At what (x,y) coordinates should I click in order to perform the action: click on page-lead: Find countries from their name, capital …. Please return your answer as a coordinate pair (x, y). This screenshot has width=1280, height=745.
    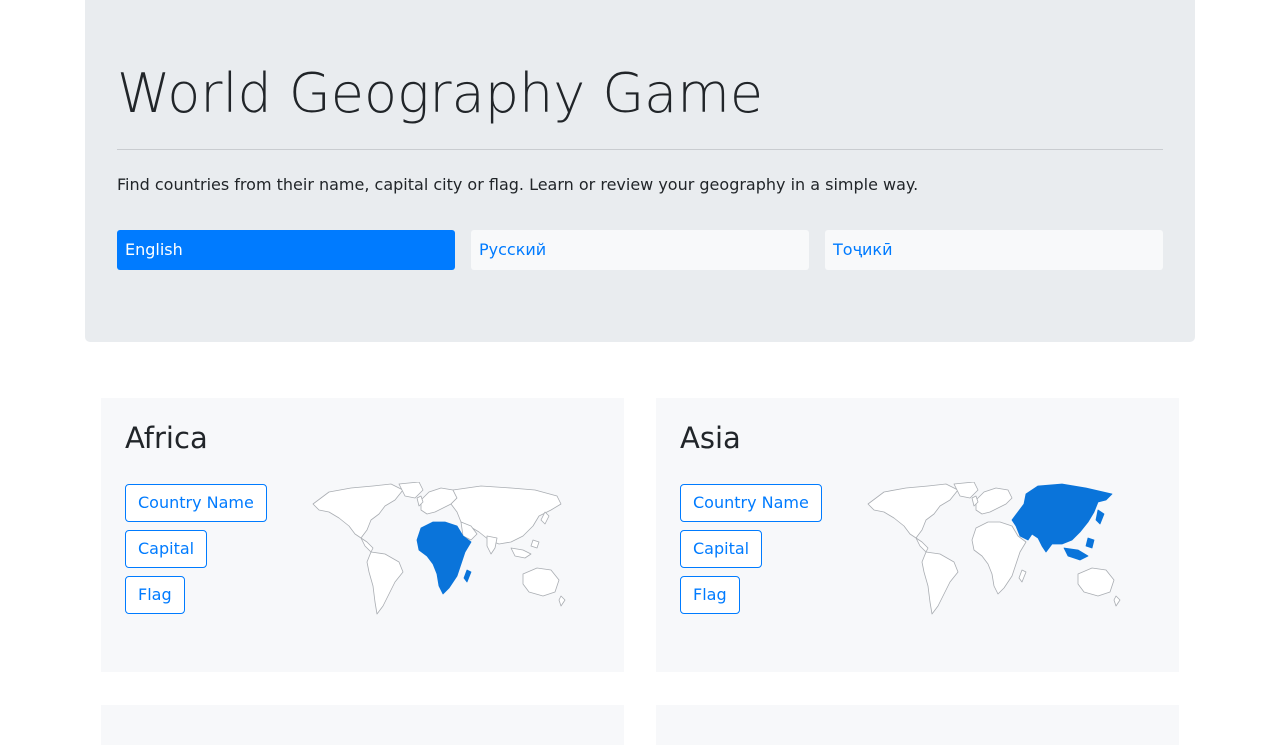
    Looking at the image, I should click on (518, 184).